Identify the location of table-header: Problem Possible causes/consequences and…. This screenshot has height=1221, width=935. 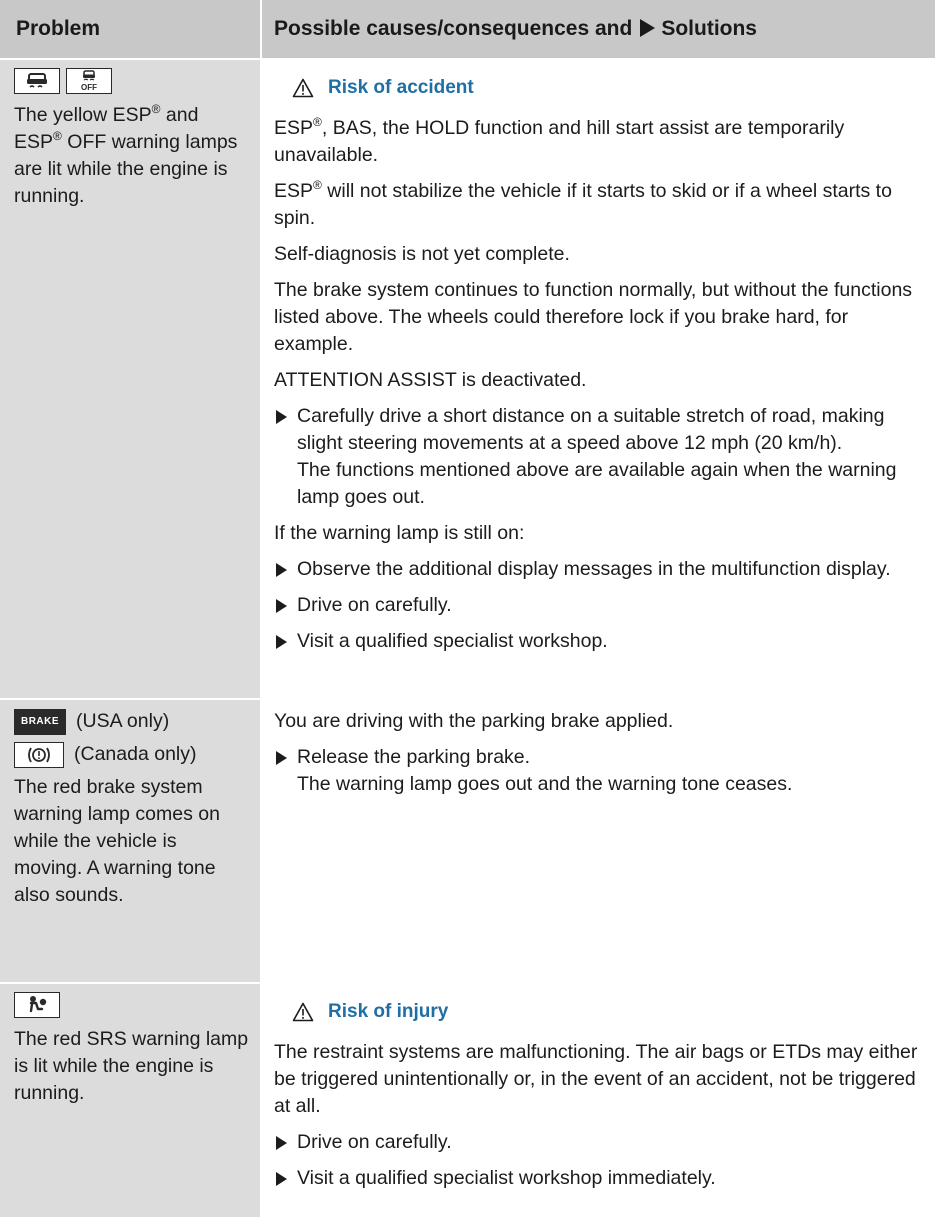
(467, 30).